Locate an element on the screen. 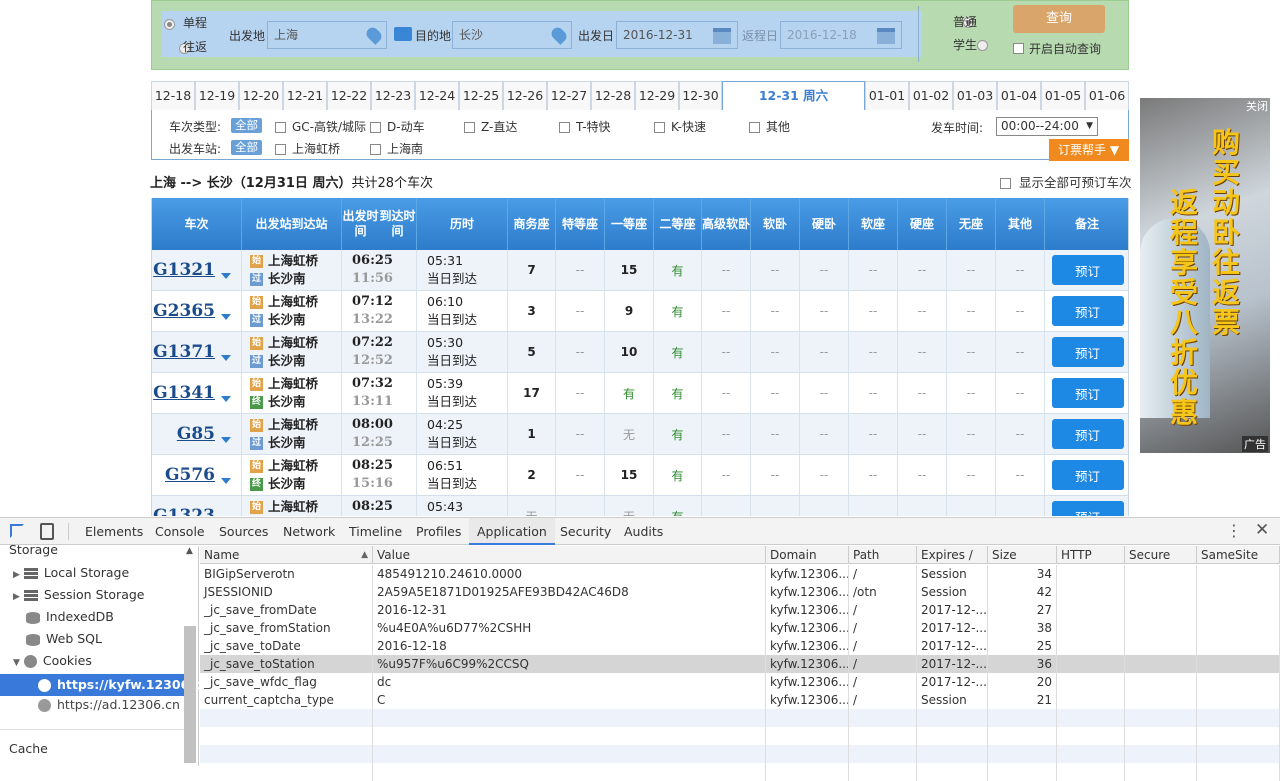 The height and width of the screenshot is (781, 1280). type-filter-option: T-特快 is located at coordinates (585, 126).